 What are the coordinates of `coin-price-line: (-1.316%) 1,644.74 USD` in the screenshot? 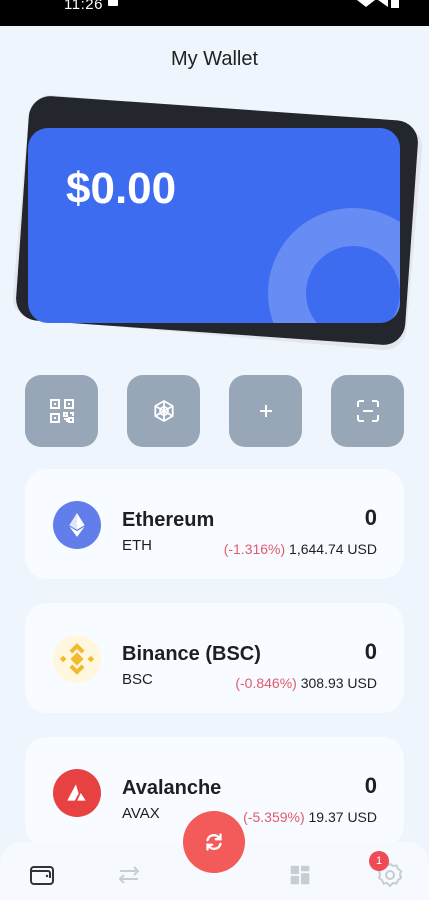 It's located at (300, 549).